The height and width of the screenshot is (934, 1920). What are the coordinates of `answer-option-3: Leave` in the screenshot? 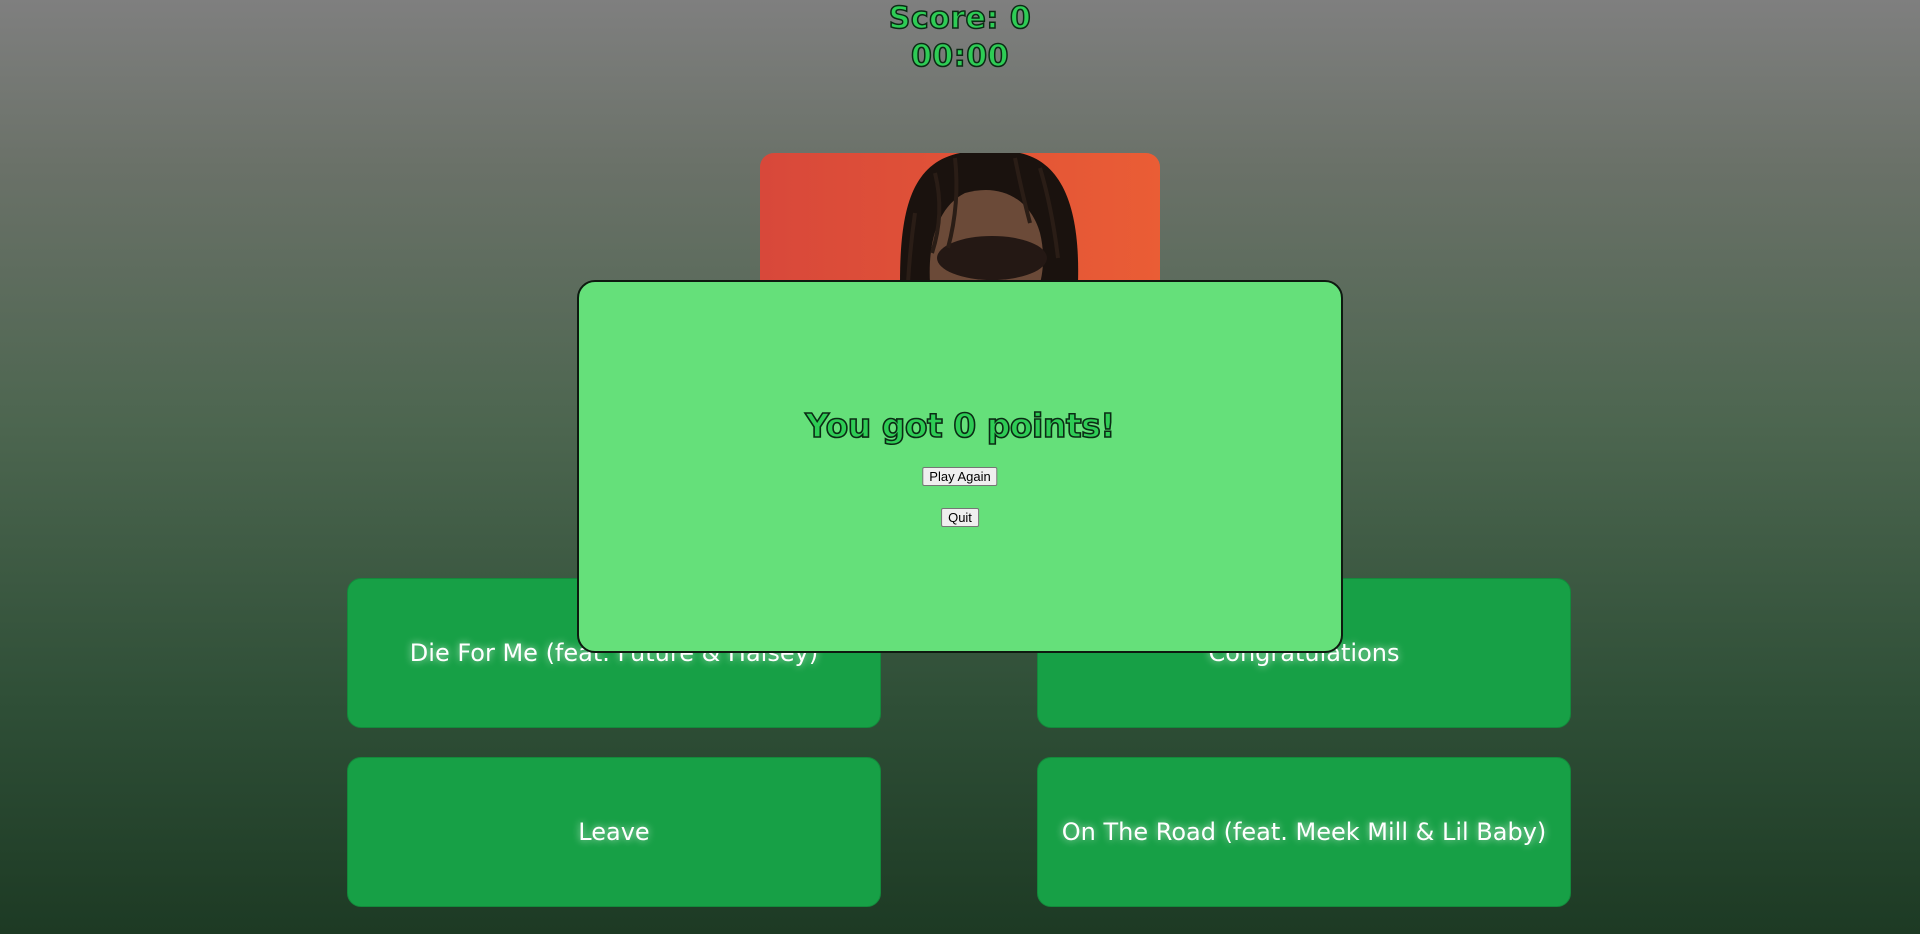 It's located at (614, 832).